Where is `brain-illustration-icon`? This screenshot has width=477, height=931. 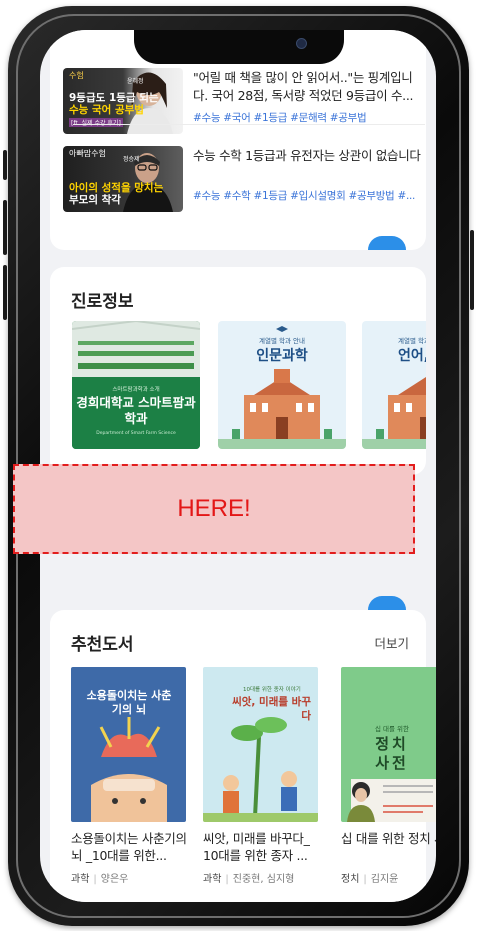 brain-illustration-icon is located at coordinates (129, 769).